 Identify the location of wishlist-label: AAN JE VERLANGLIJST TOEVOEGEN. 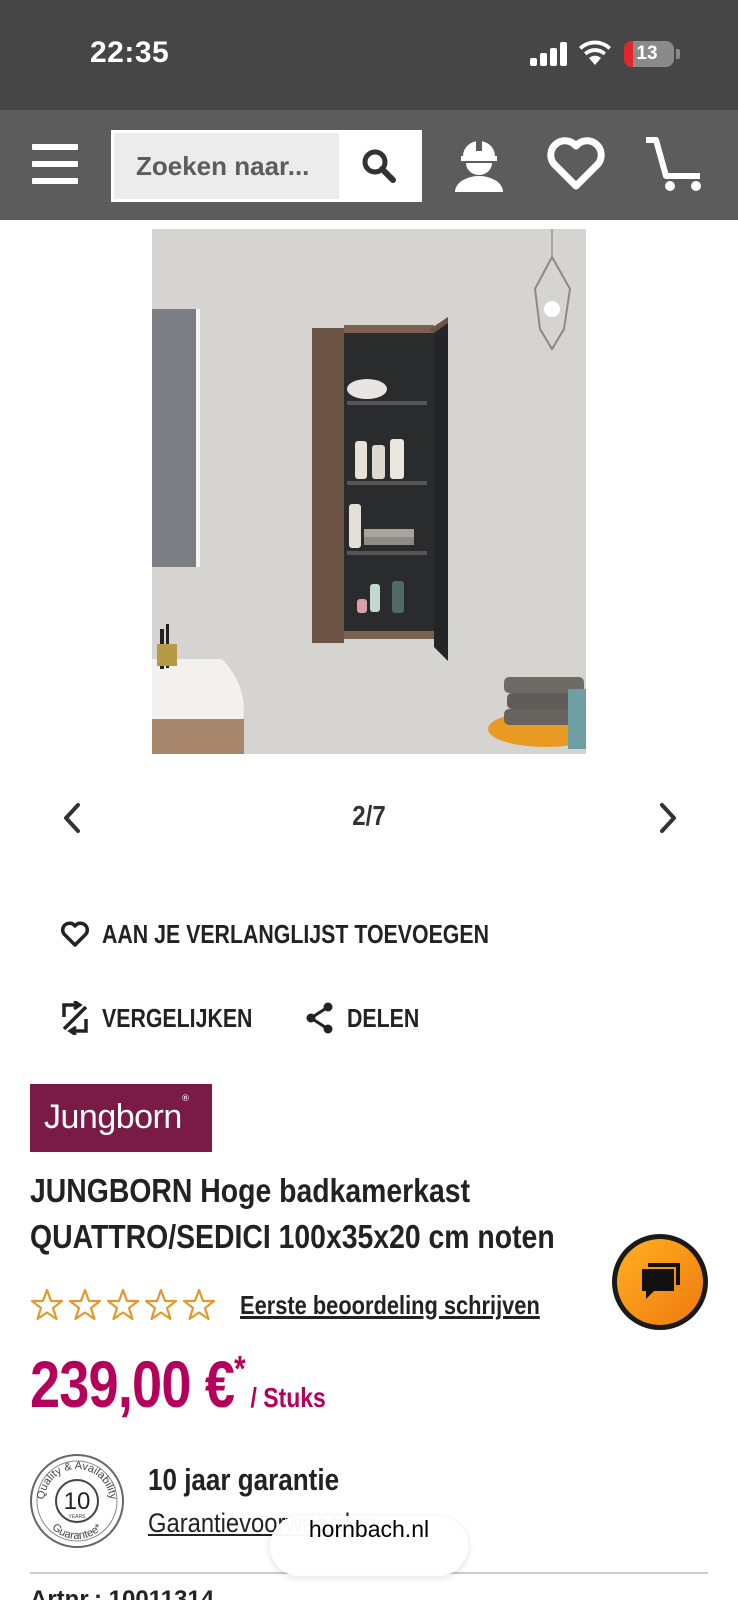
(295, 934).